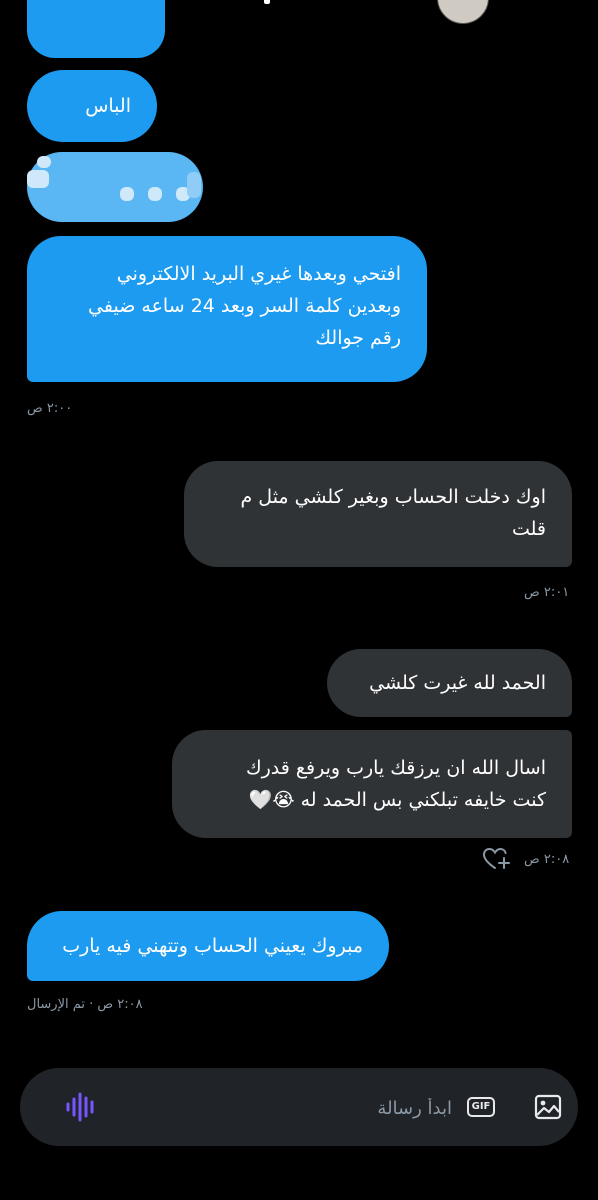 This screenshot has width=598, height=1200. I want to click on image-icon, so click(548, 1107).